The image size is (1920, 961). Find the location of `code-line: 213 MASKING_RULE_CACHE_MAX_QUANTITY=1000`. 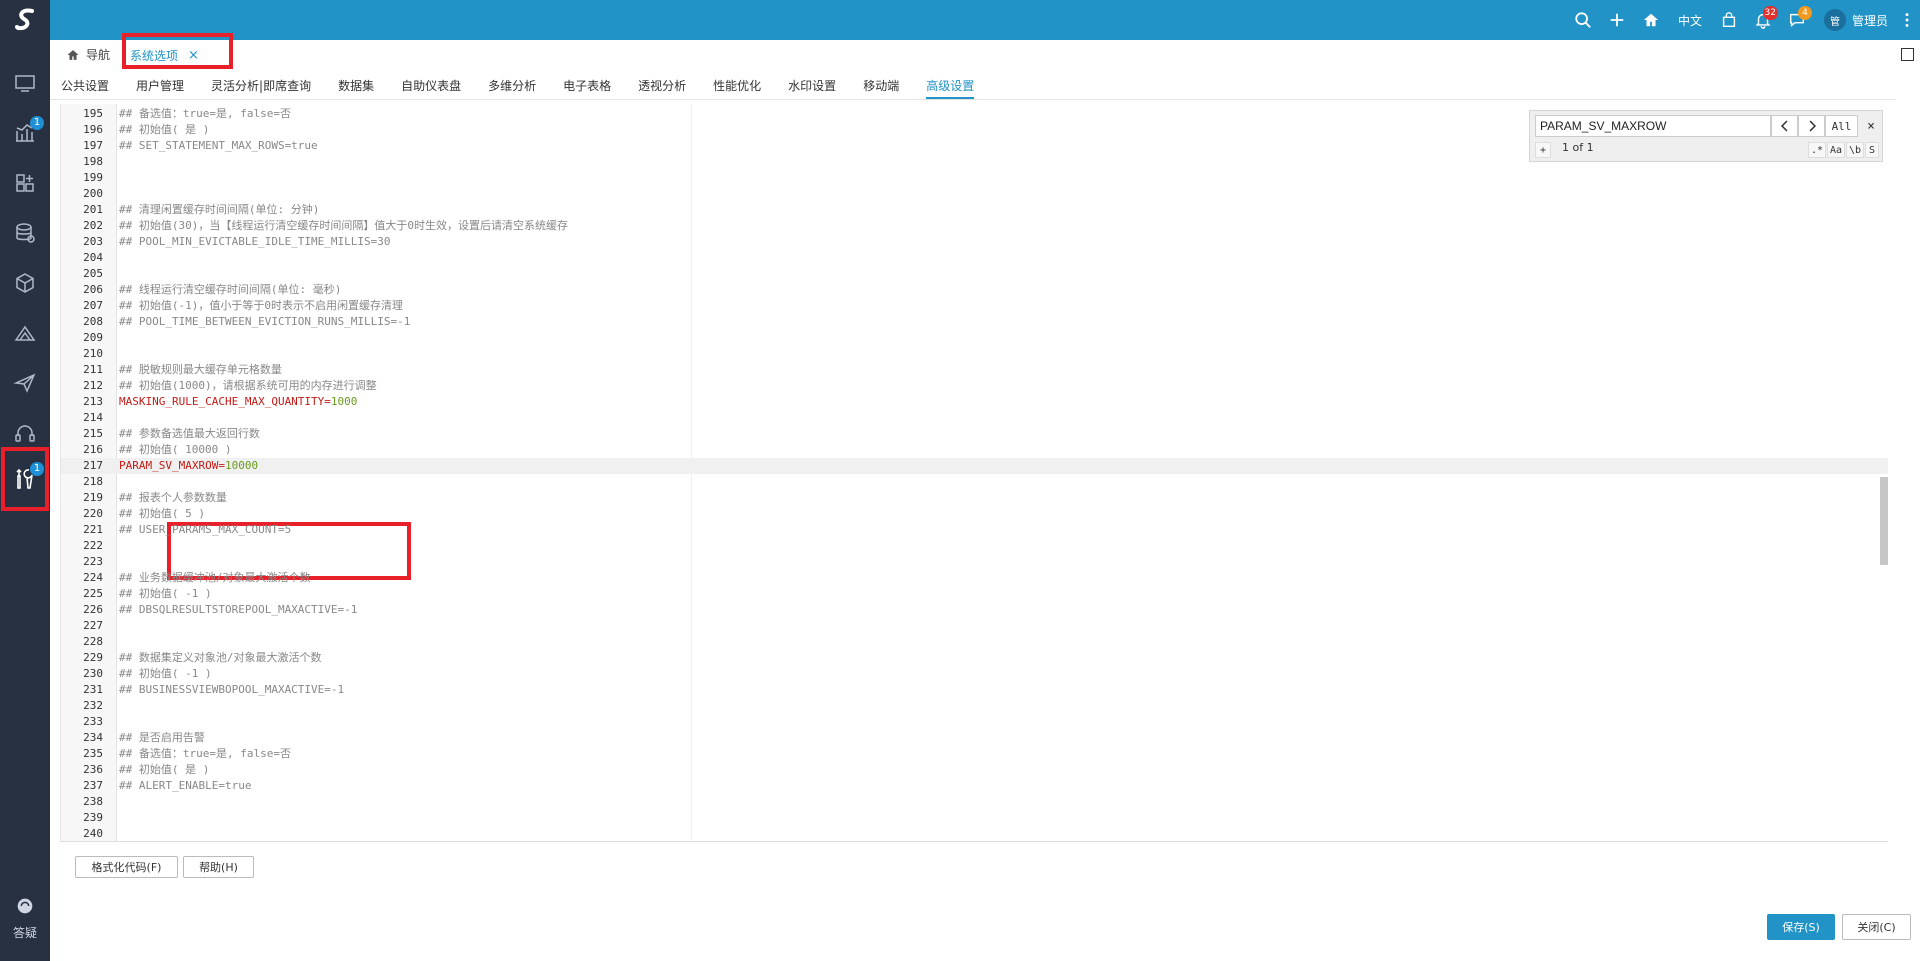

code-line: 213 MASKING_RULE_CACHE_MAX_QUANTITY=1000 is located at coordinates (974, 402).